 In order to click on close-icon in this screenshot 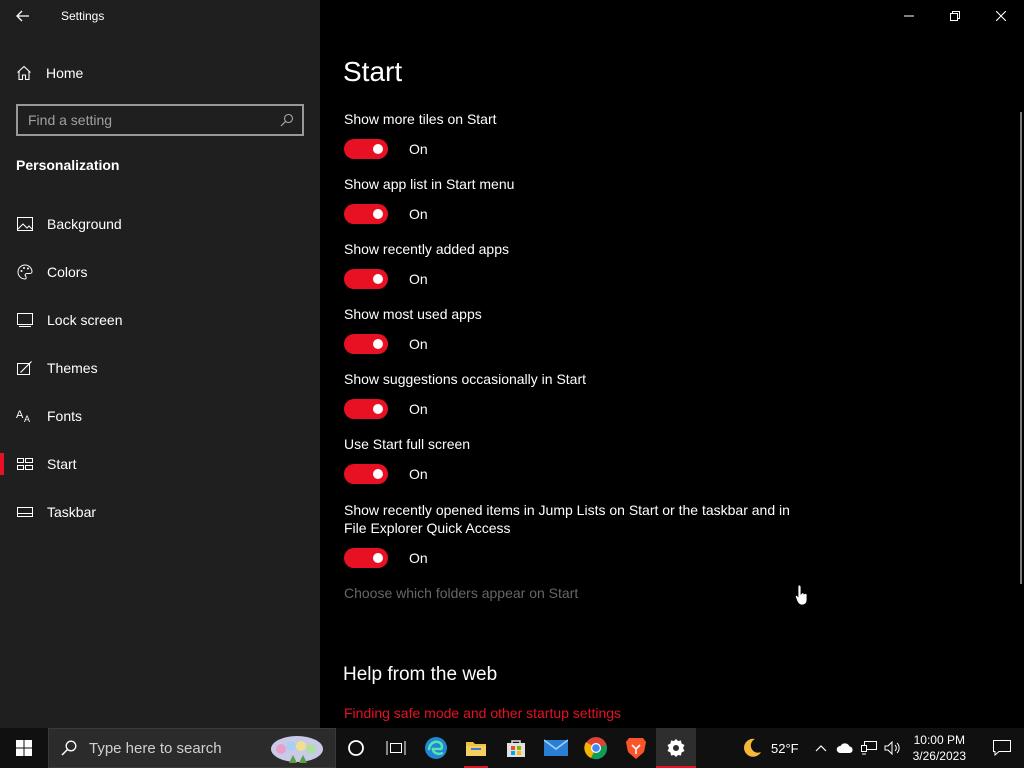, I will do `click(1001, 16)`.